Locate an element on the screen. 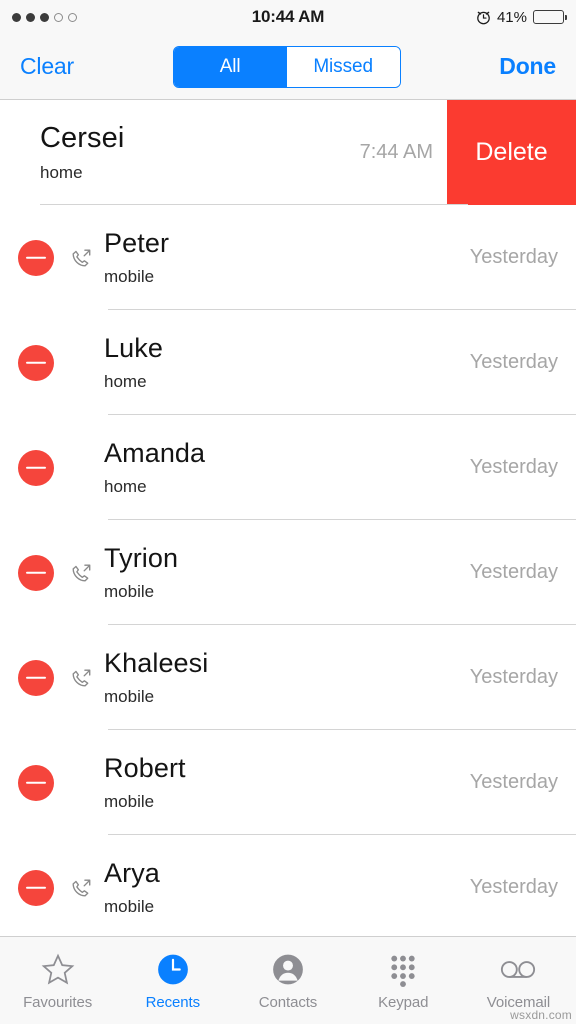 This screenshot has height=1024, width=576. tab-missed: Missed is located at coordinates (343, 66).